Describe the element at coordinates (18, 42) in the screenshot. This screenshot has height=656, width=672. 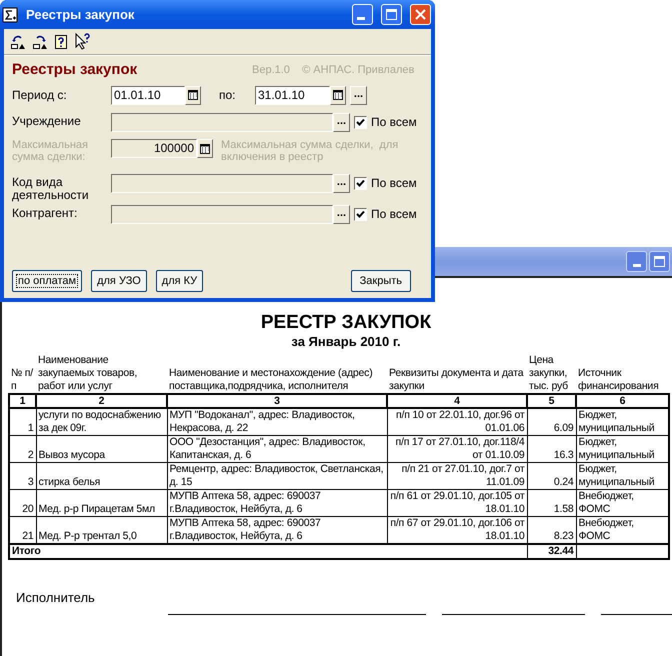
I see `undo-icon` at that location.